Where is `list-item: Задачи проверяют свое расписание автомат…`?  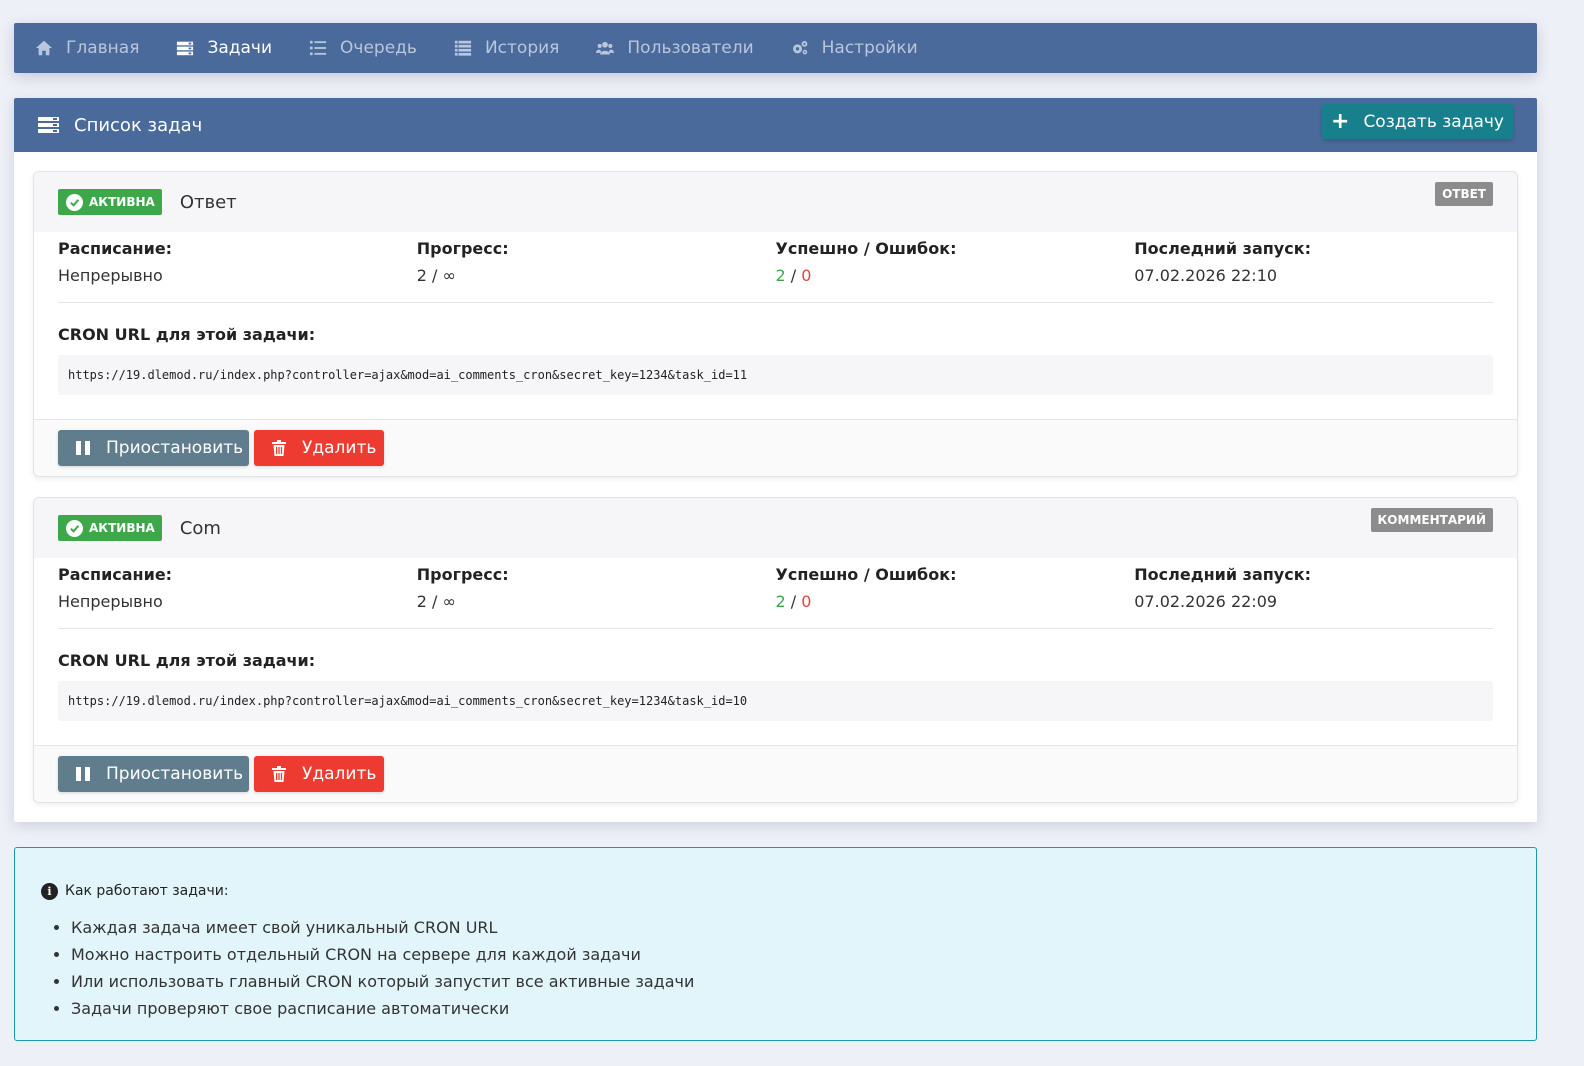 list-item: Задачи проверяют свое расписание автомат… is located at coordinates (803, 1010).